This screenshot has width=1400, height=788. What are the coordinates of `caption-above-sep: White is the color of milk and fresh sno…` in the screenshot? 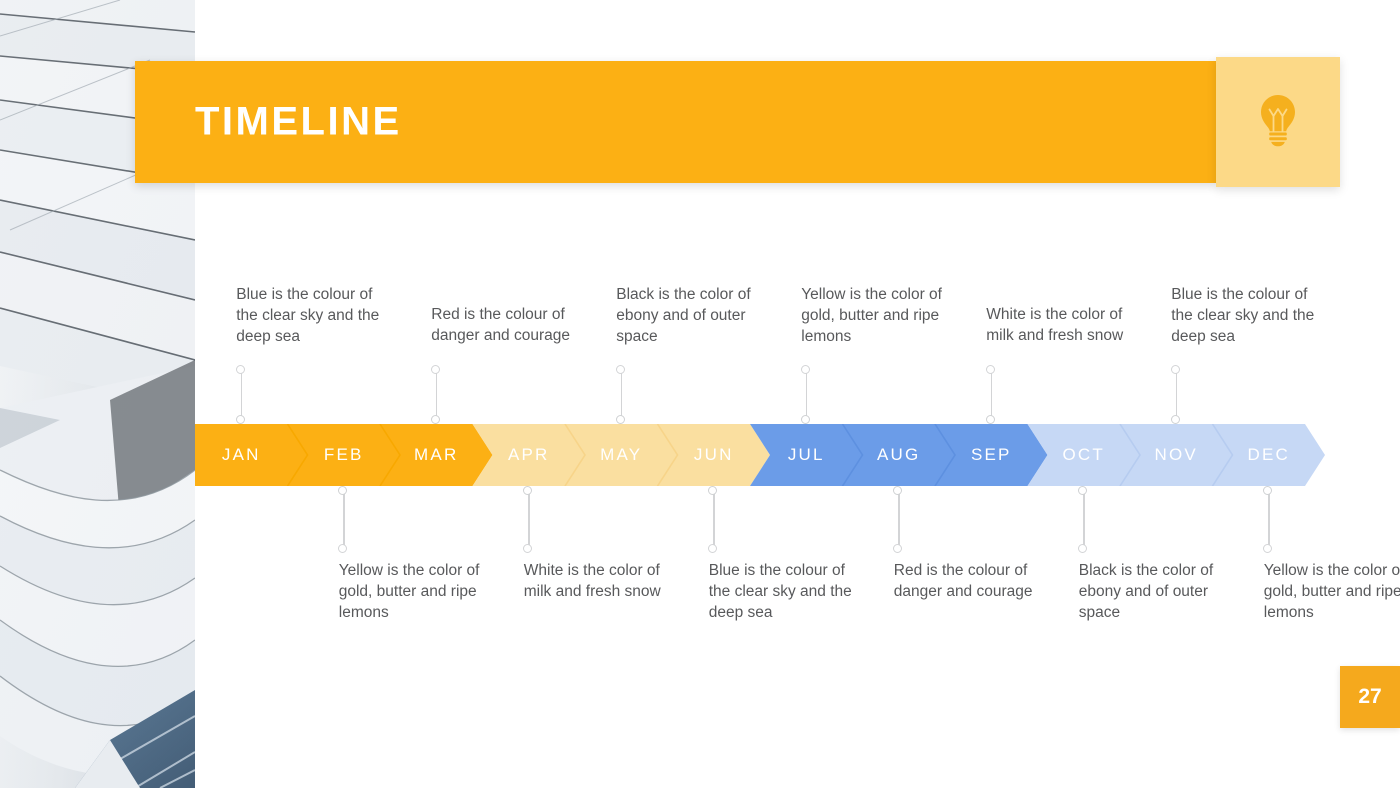 It's located at (1055, 325).